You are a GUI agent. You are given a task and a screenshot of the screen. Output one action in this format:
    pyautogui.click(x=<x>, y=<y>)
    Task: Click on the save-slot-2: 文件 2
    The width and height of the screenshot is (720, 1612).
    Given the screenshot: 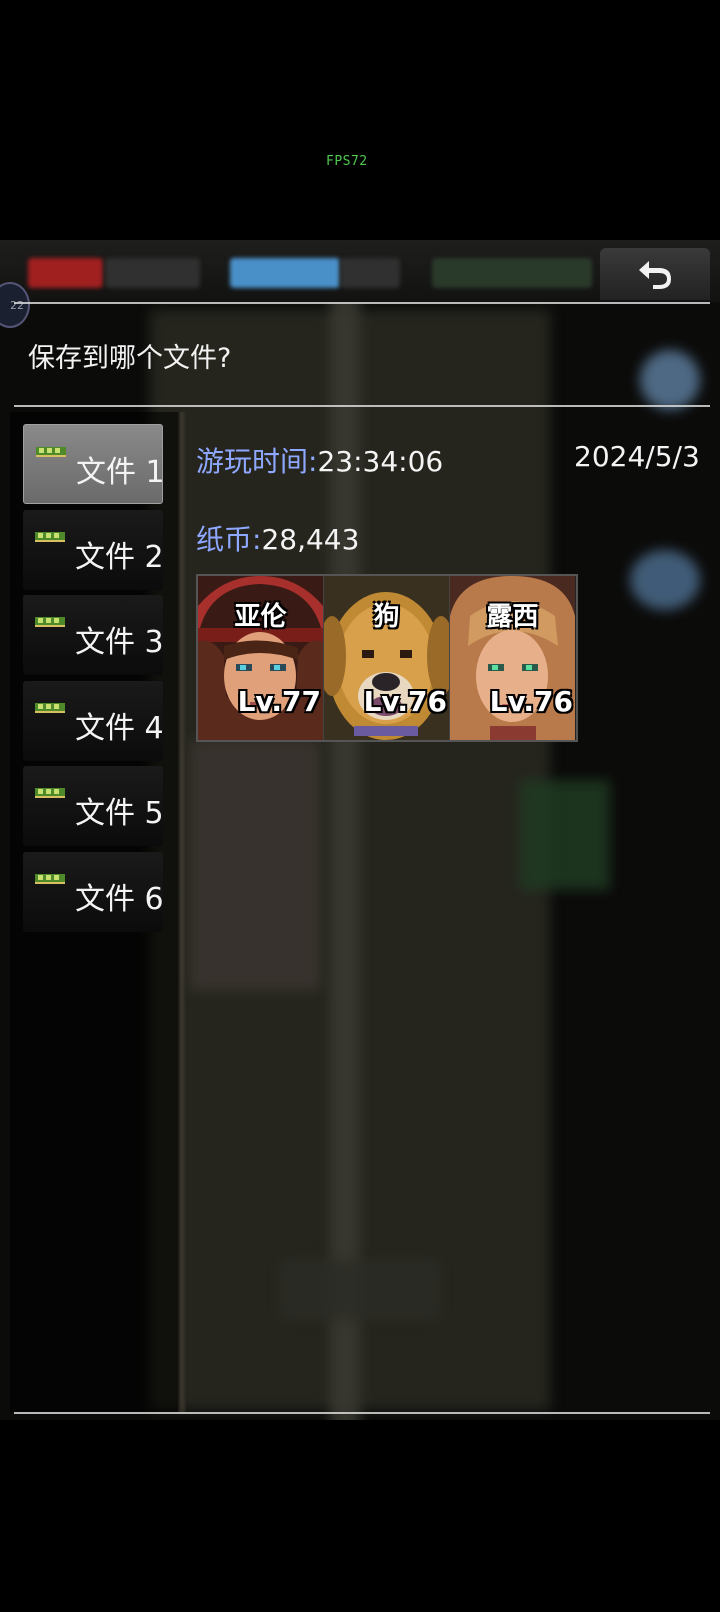 What is the action you would take?
    pyautogui.click(x=93, y=550)
    